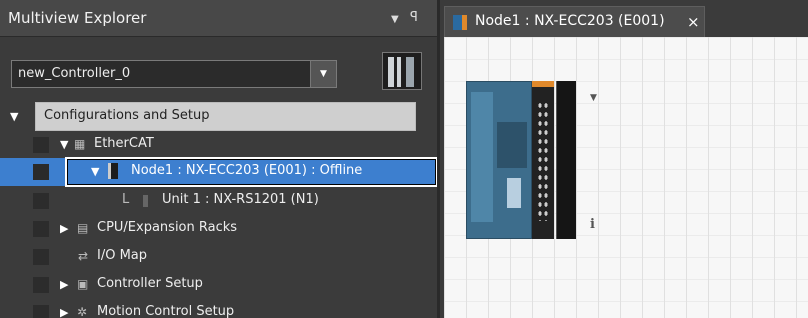 The height and width of the screenshot is (318, 808). What do you see at coordinates (566, 160) in the screenshot?
I see `end-cover` at bounding box center [566, 160].